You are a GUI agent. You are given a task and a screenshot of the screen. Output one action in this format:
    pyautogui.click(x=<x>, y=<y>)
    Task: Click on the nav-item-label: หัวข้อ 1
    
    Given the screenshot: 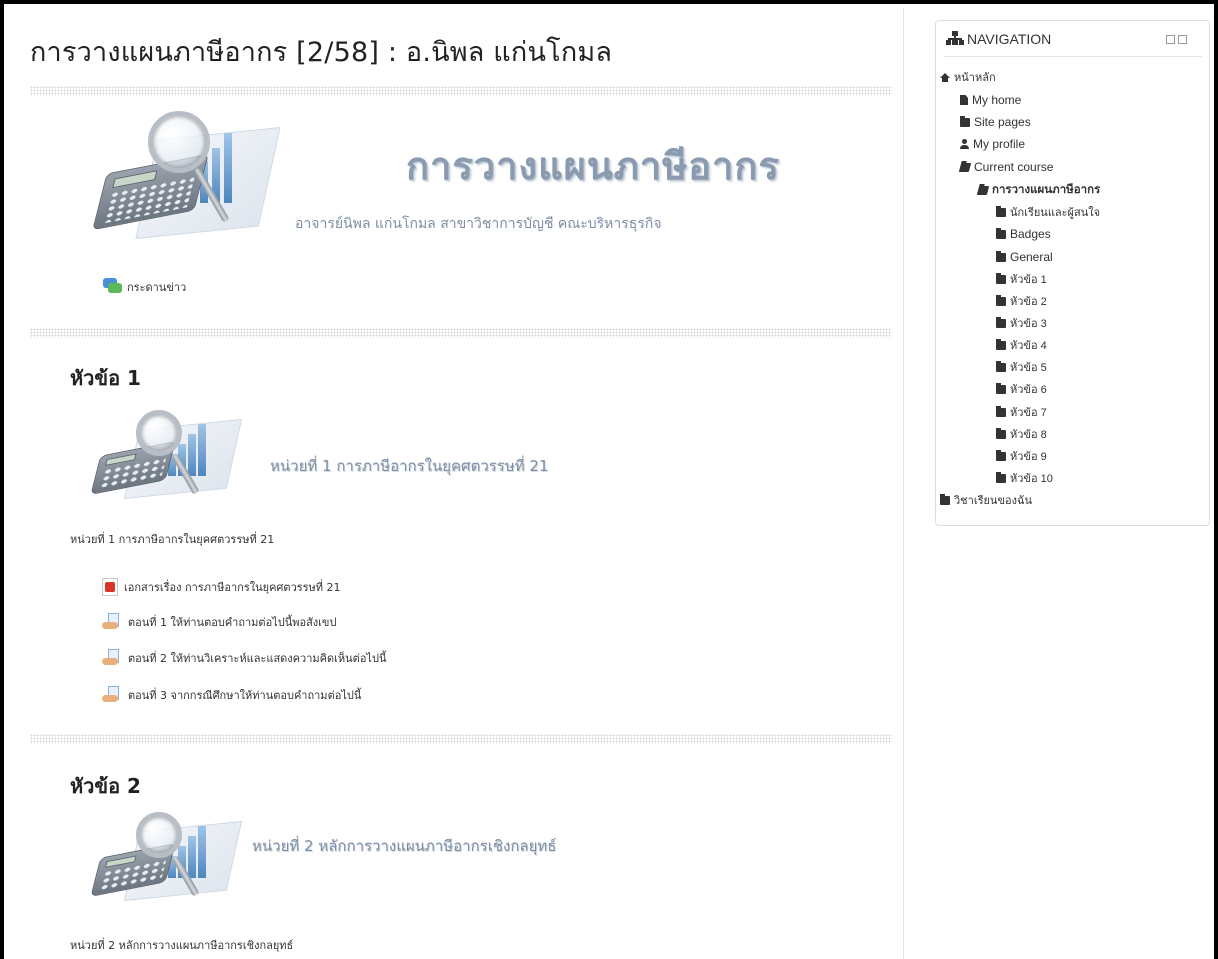 What is the action you would take?
    pyautogui.click(x=1028, y=280)
    